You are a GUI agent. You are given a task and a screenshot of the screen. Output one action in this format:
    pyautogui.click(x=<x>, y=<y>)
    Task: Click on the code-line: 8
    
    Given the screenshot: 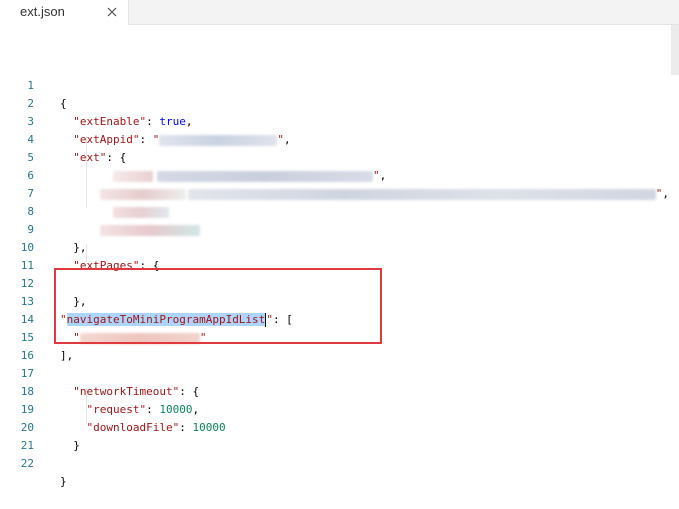 What is the action you would take?
    pyautogui.click(x=339, y=210)
    